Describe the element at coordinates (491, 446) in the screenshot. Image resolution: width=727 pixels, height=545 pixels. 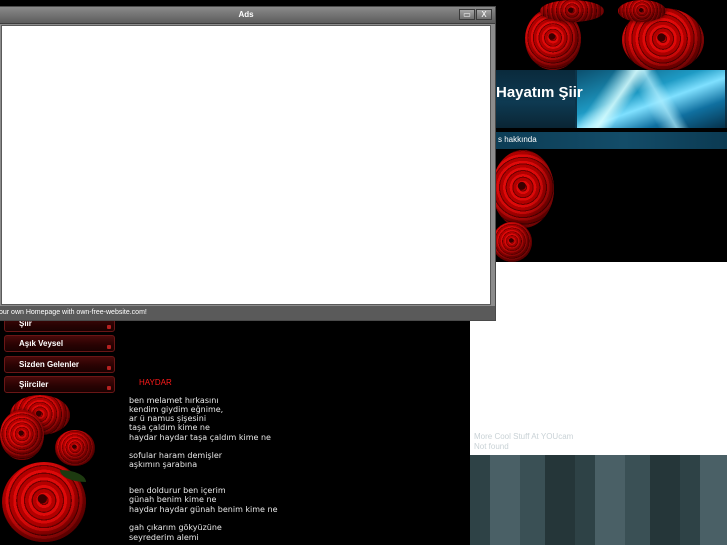
I see `promo-text-line: Not found` at that location.